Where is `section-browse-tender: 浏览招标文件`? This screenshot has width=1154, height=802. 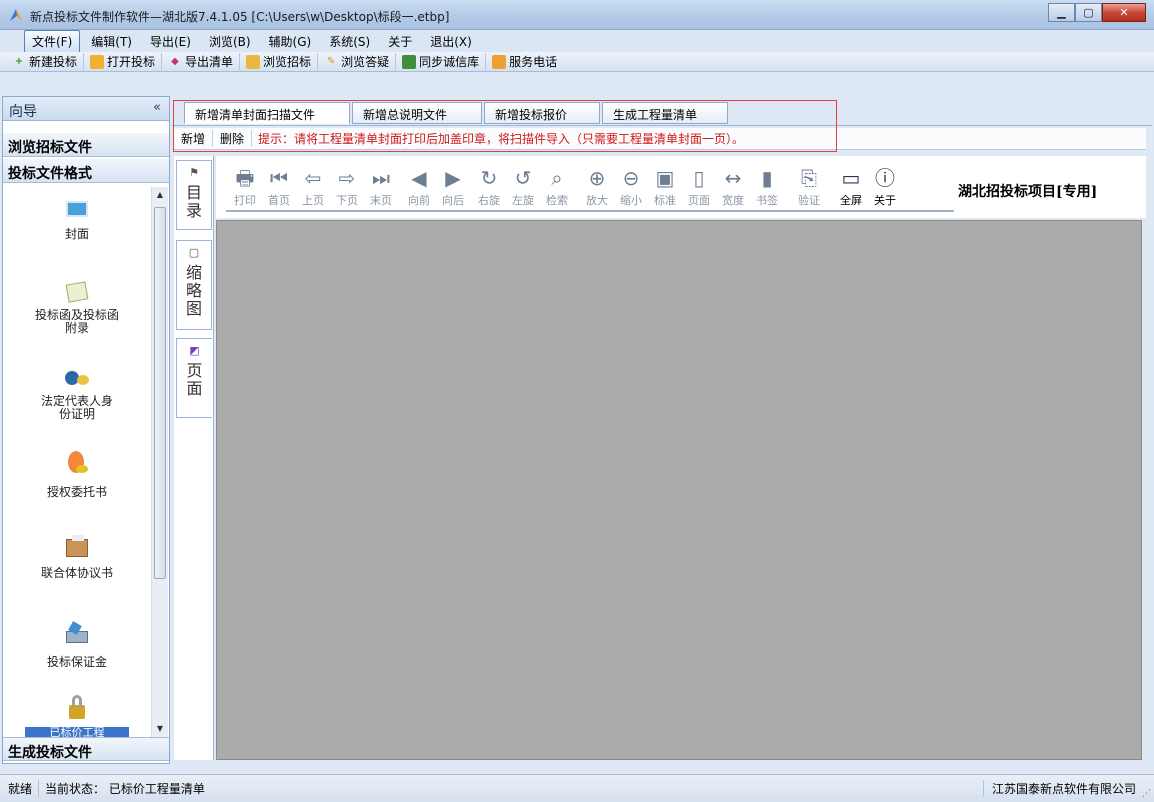 section-browse-tender: 浏览招标文件 is located at coordinates (86, 145).